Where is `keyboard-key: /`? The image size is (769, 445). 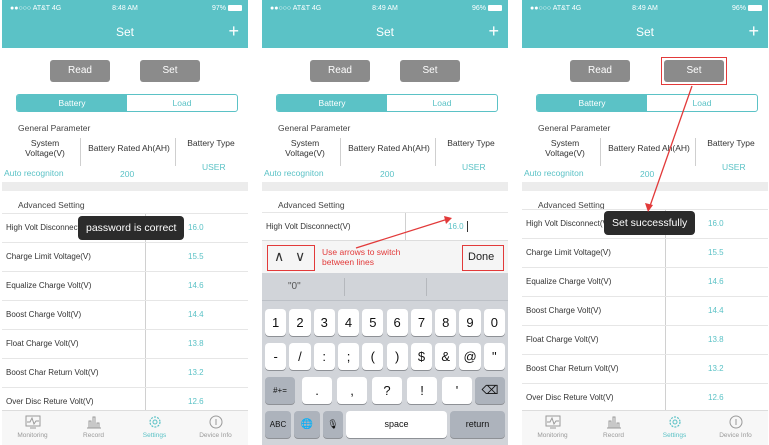 keyboard-key: / is located at coordinates (300, 356).